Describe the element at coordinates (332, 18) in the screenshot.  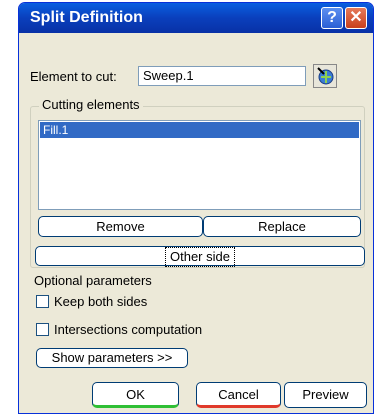
I see `help-icon: ?` at that location.